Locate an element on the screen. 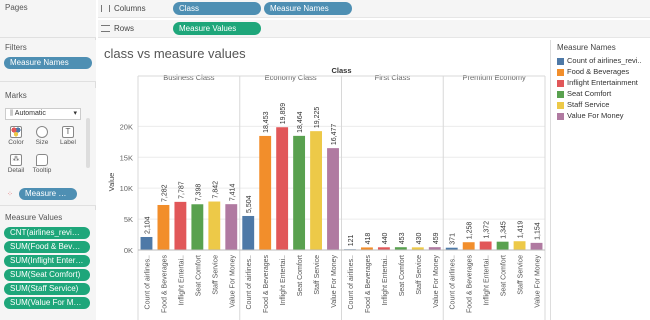 This screenshot has width=650, height=320. marks-color-field-row: ⁘ Measure Na.. is located at coordinates (43, 194).